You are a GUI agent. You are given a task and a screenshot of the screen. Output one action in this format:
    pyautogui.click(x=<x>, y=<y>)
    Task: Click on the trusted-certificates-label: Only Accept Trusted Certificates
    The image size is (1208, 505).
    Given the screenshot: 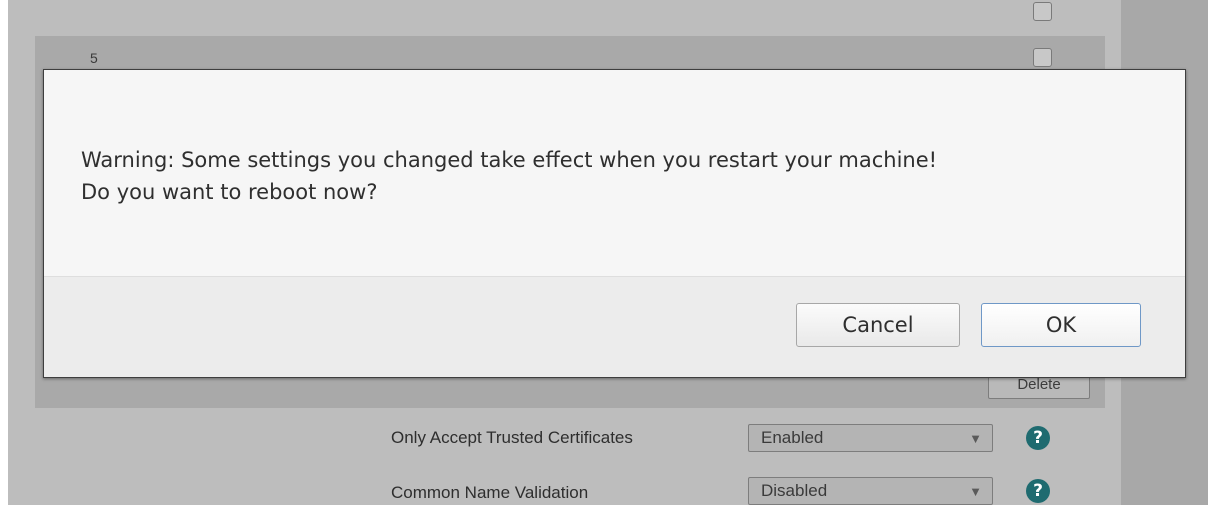 What is the action you would take?
    pyautogui.click(x=512, y=437)
    